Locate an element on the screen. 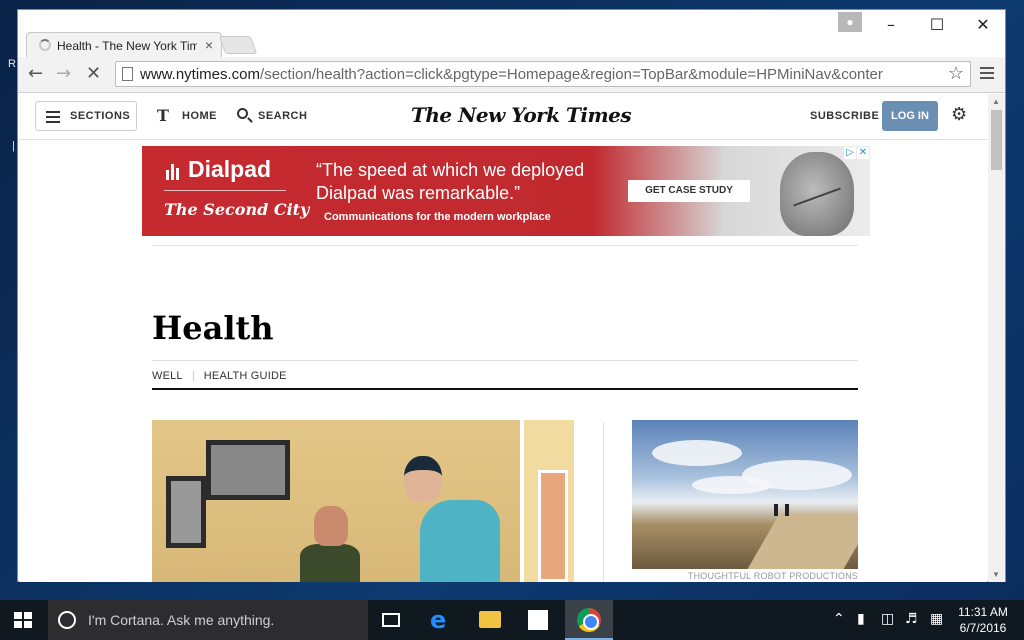  gear-icon: ⚙ is located at coordinates (959, 114).